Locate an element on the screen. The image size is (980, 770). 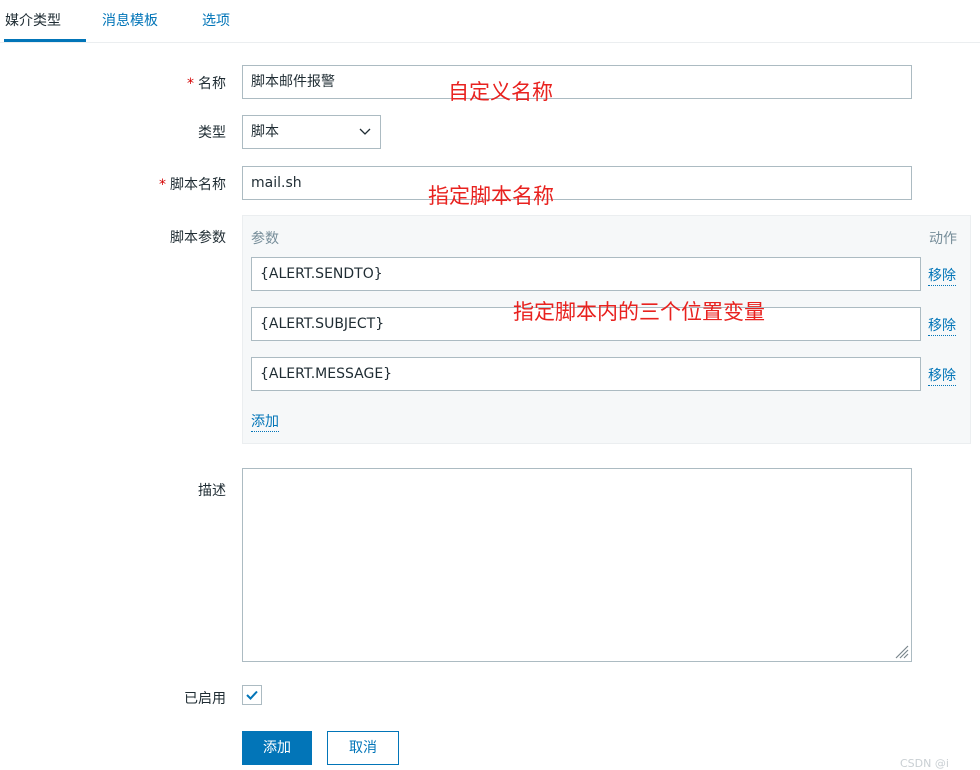
script-name-input: mail.sh is located at coordinates (577, 183).